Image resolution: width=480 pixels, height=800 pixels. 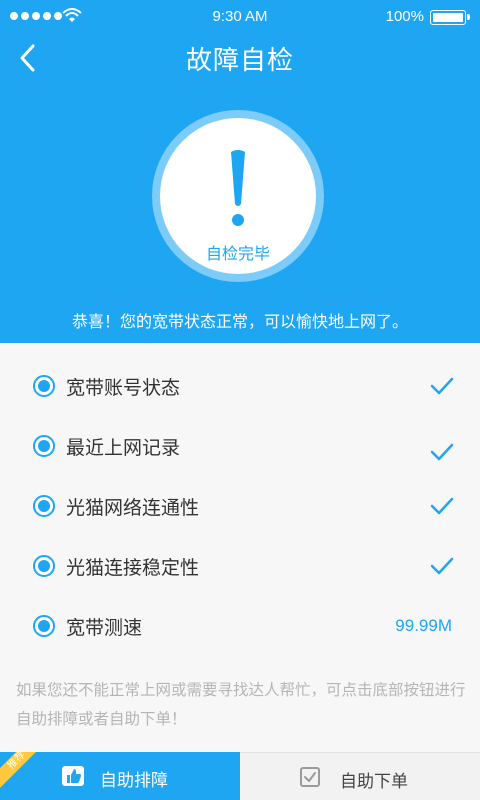 What do you see at coordinates (133, 568) in the screenshot?
I see `check-item-label: 光猫连接稳定性` at bounding box center [133, 568].